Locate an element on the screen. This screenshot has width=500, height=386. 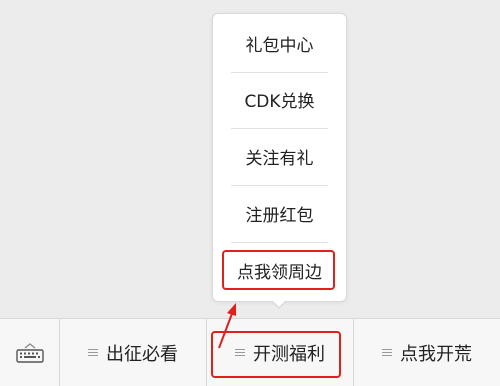
menu-tab-label: 开测福利 is located at coordinates (289, 354).